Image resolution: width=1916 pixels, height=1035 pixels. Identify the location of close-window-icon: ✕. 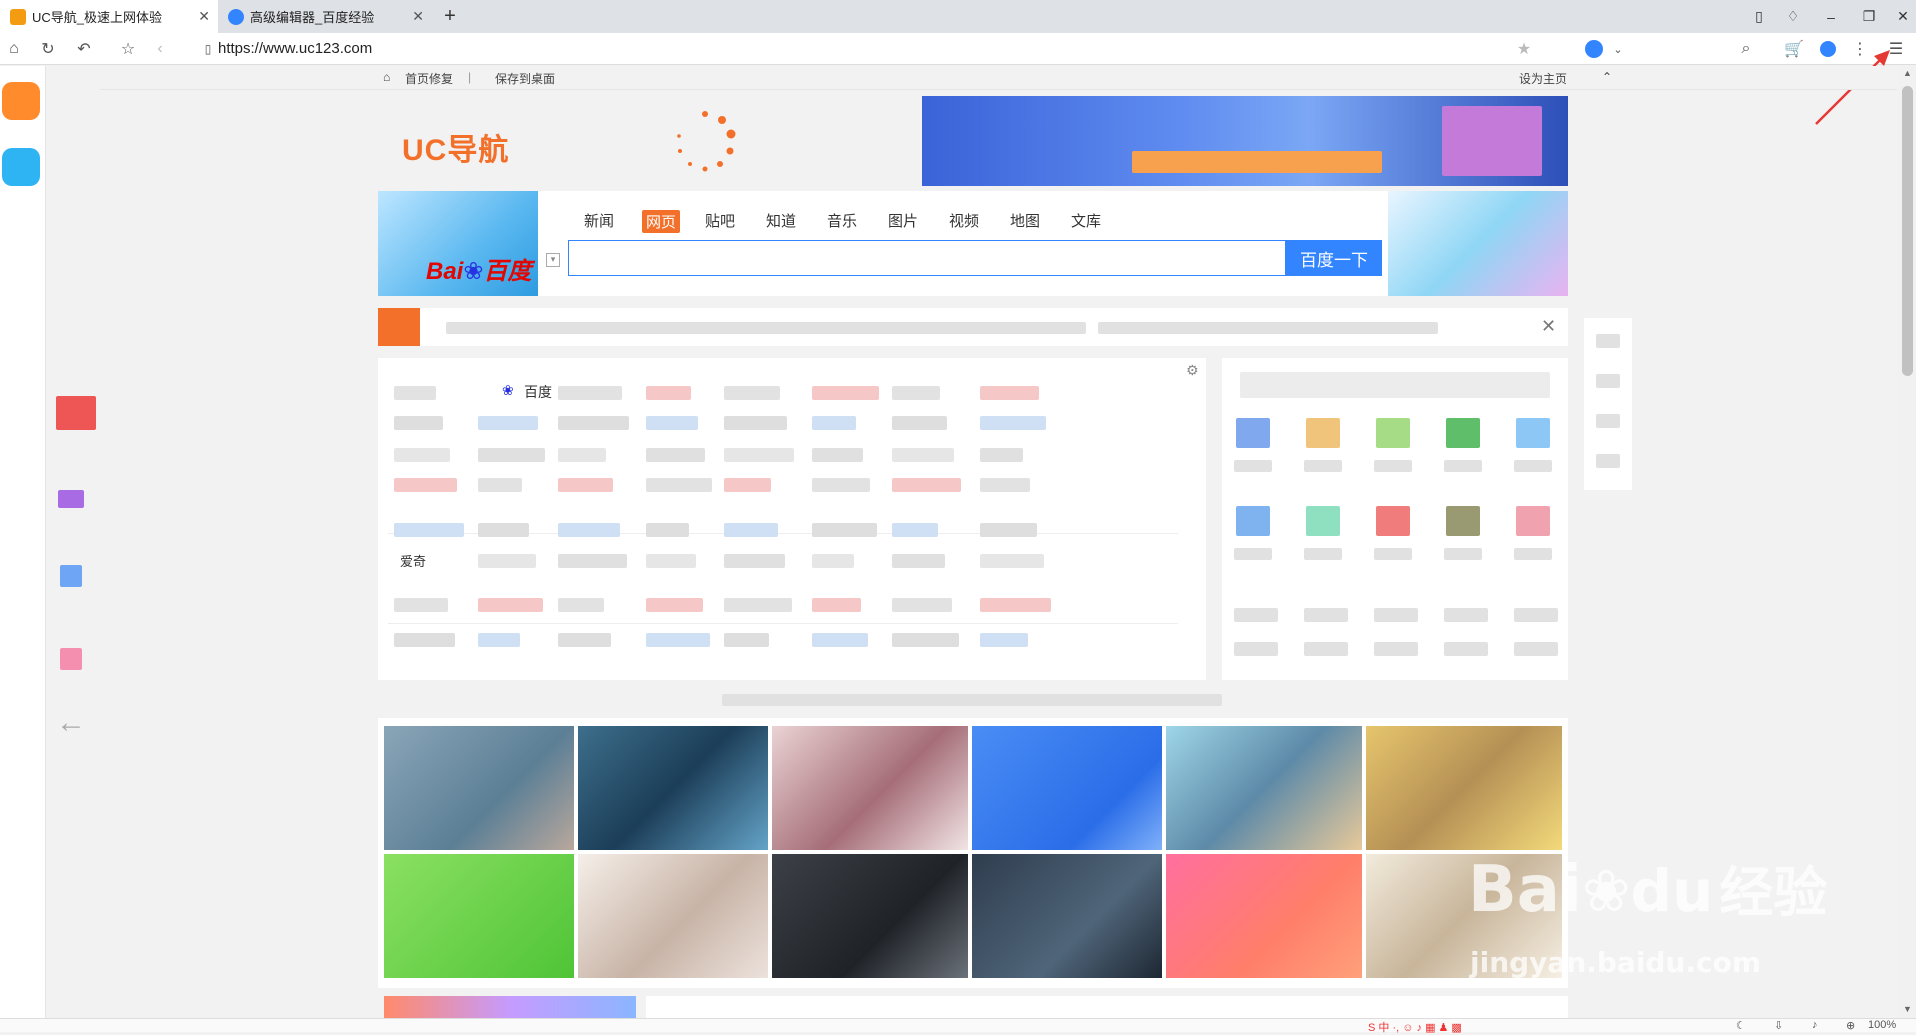
(1901, 16).